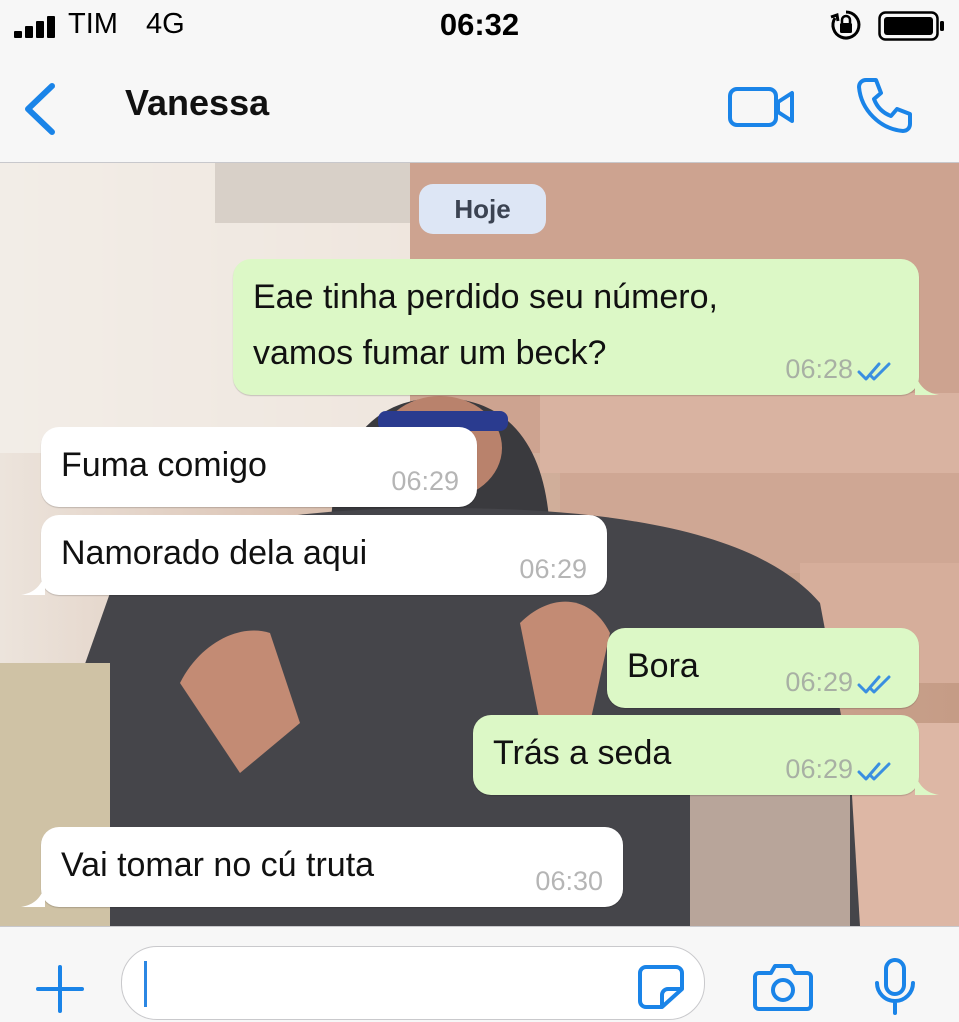 This screenshot has height=1022, width=959. I want to click on sticker-icon, so click(661, 987).